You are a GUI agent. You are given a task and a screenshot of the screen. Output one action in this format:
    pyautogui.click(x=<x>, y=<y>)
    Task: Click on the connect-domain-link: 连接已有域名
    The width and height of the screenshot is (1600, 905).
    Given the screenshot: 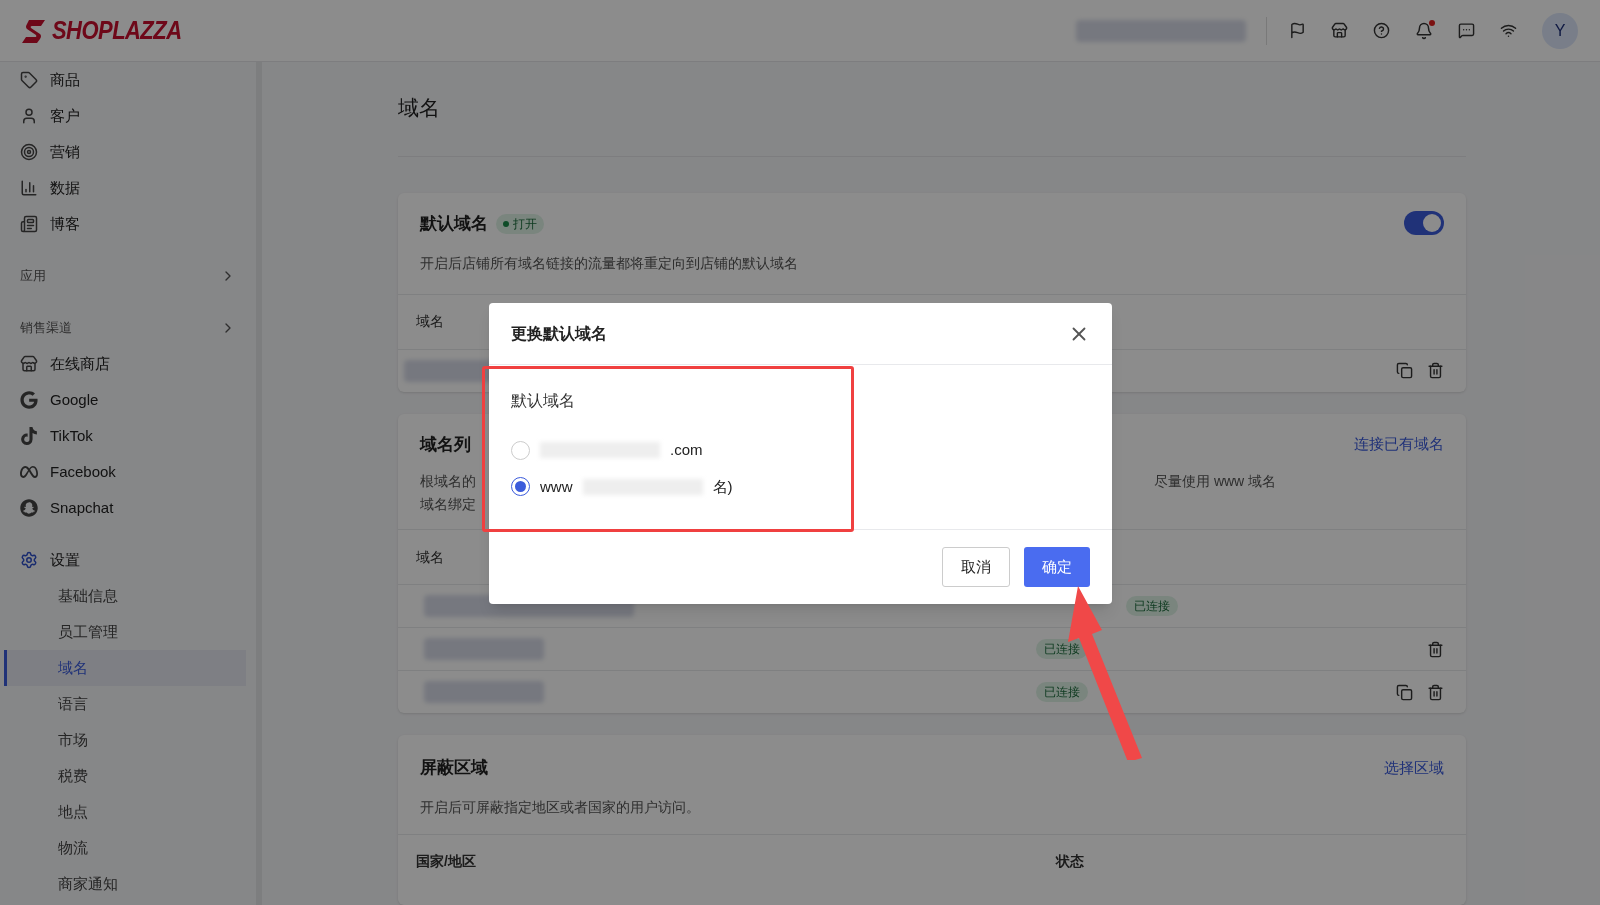 What is the action you would take?
    pyautogui.click(x=1399, y=444)
    